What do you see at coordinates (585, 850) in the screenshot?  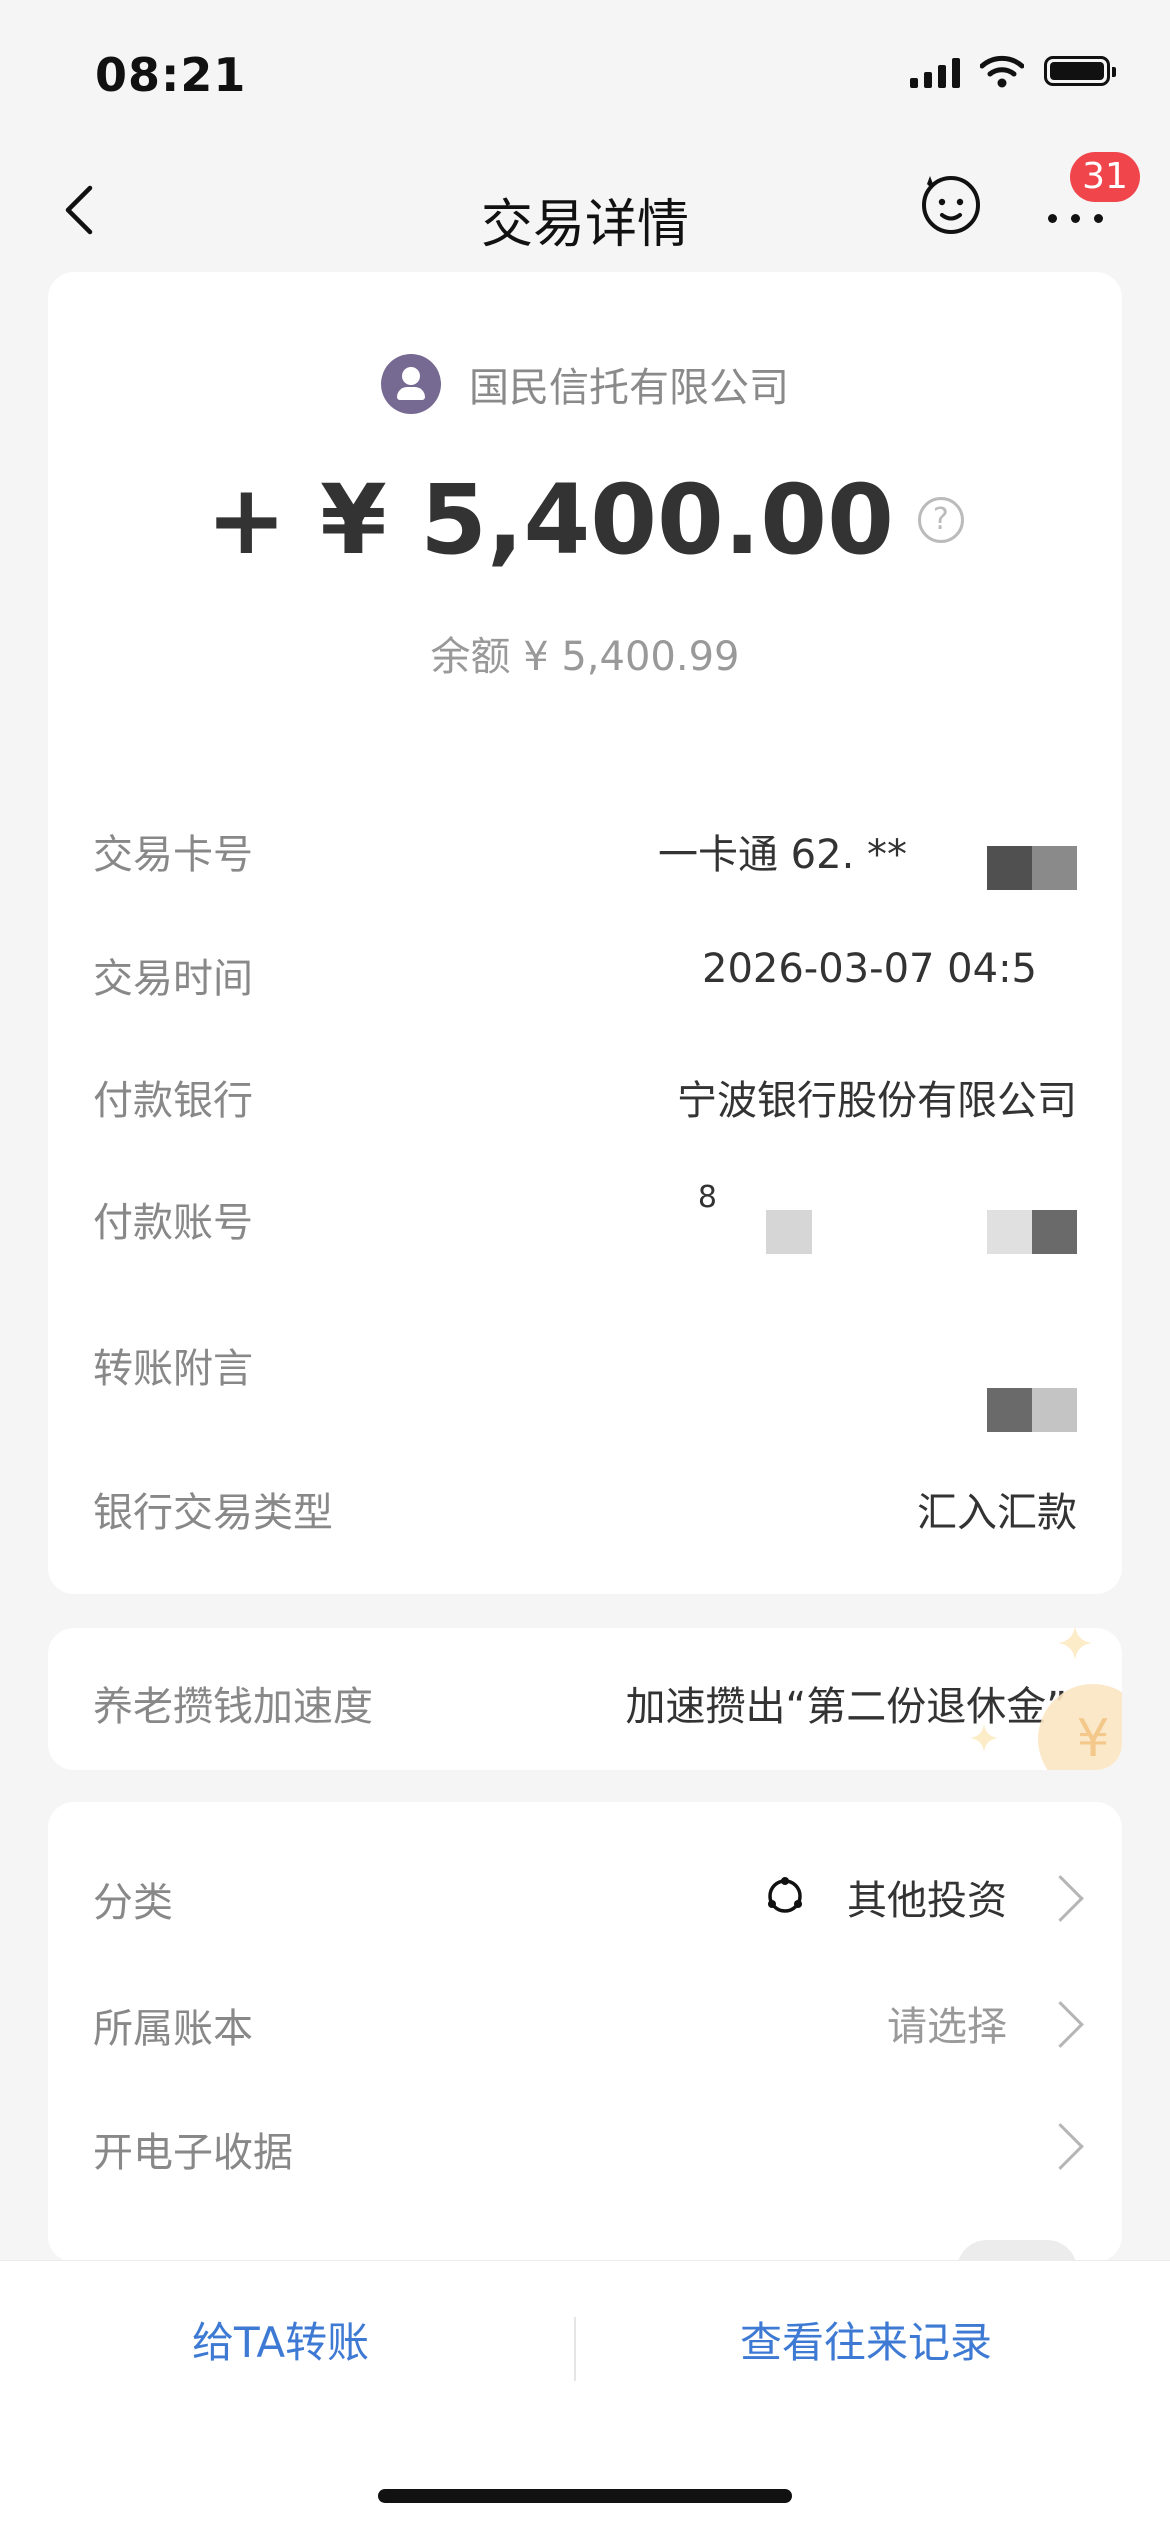 I see `detail-row-card-number: 交易卡号 一卡通 62. **` at bounding box center [585, 850].